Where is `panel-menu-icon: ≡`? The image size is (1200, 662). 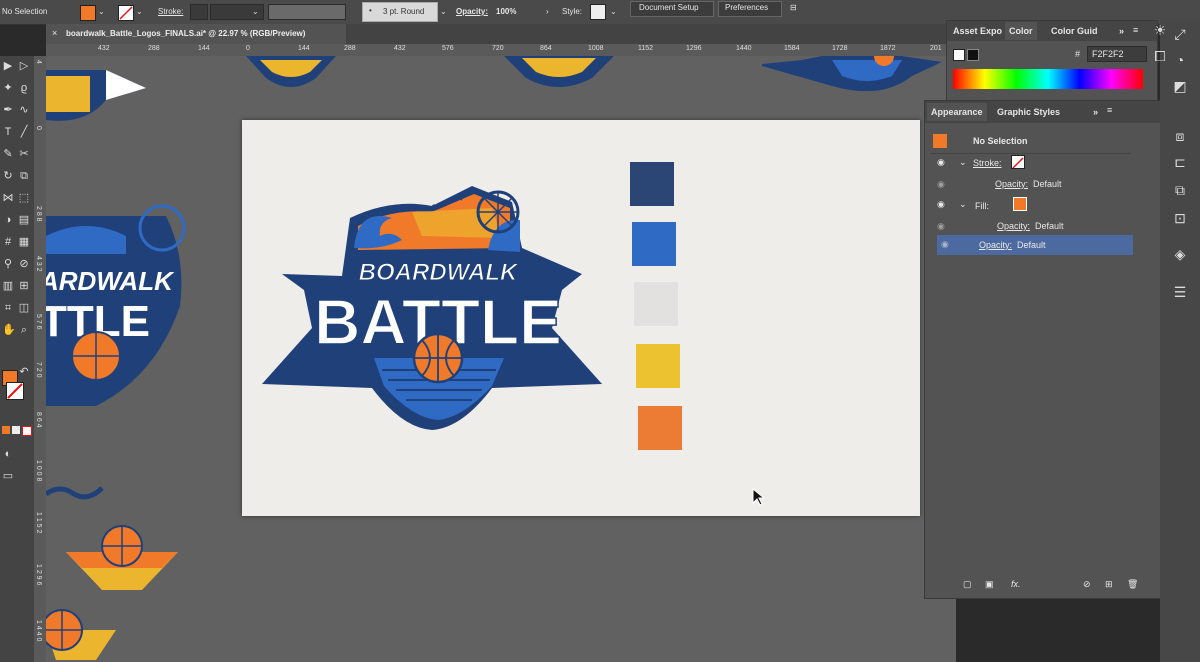
panel-menu-icon: ≡ is located at coordinates (1109, 110).